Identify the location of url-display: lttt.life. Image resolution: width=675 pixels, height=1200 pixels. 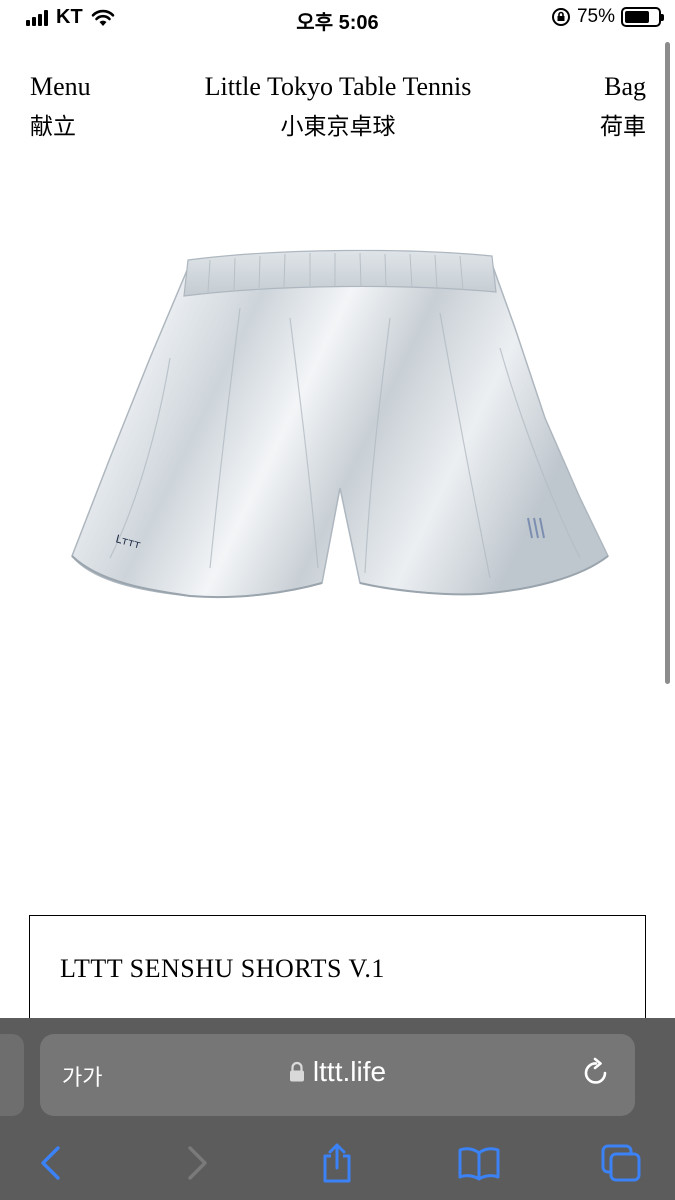
(337, 1072).